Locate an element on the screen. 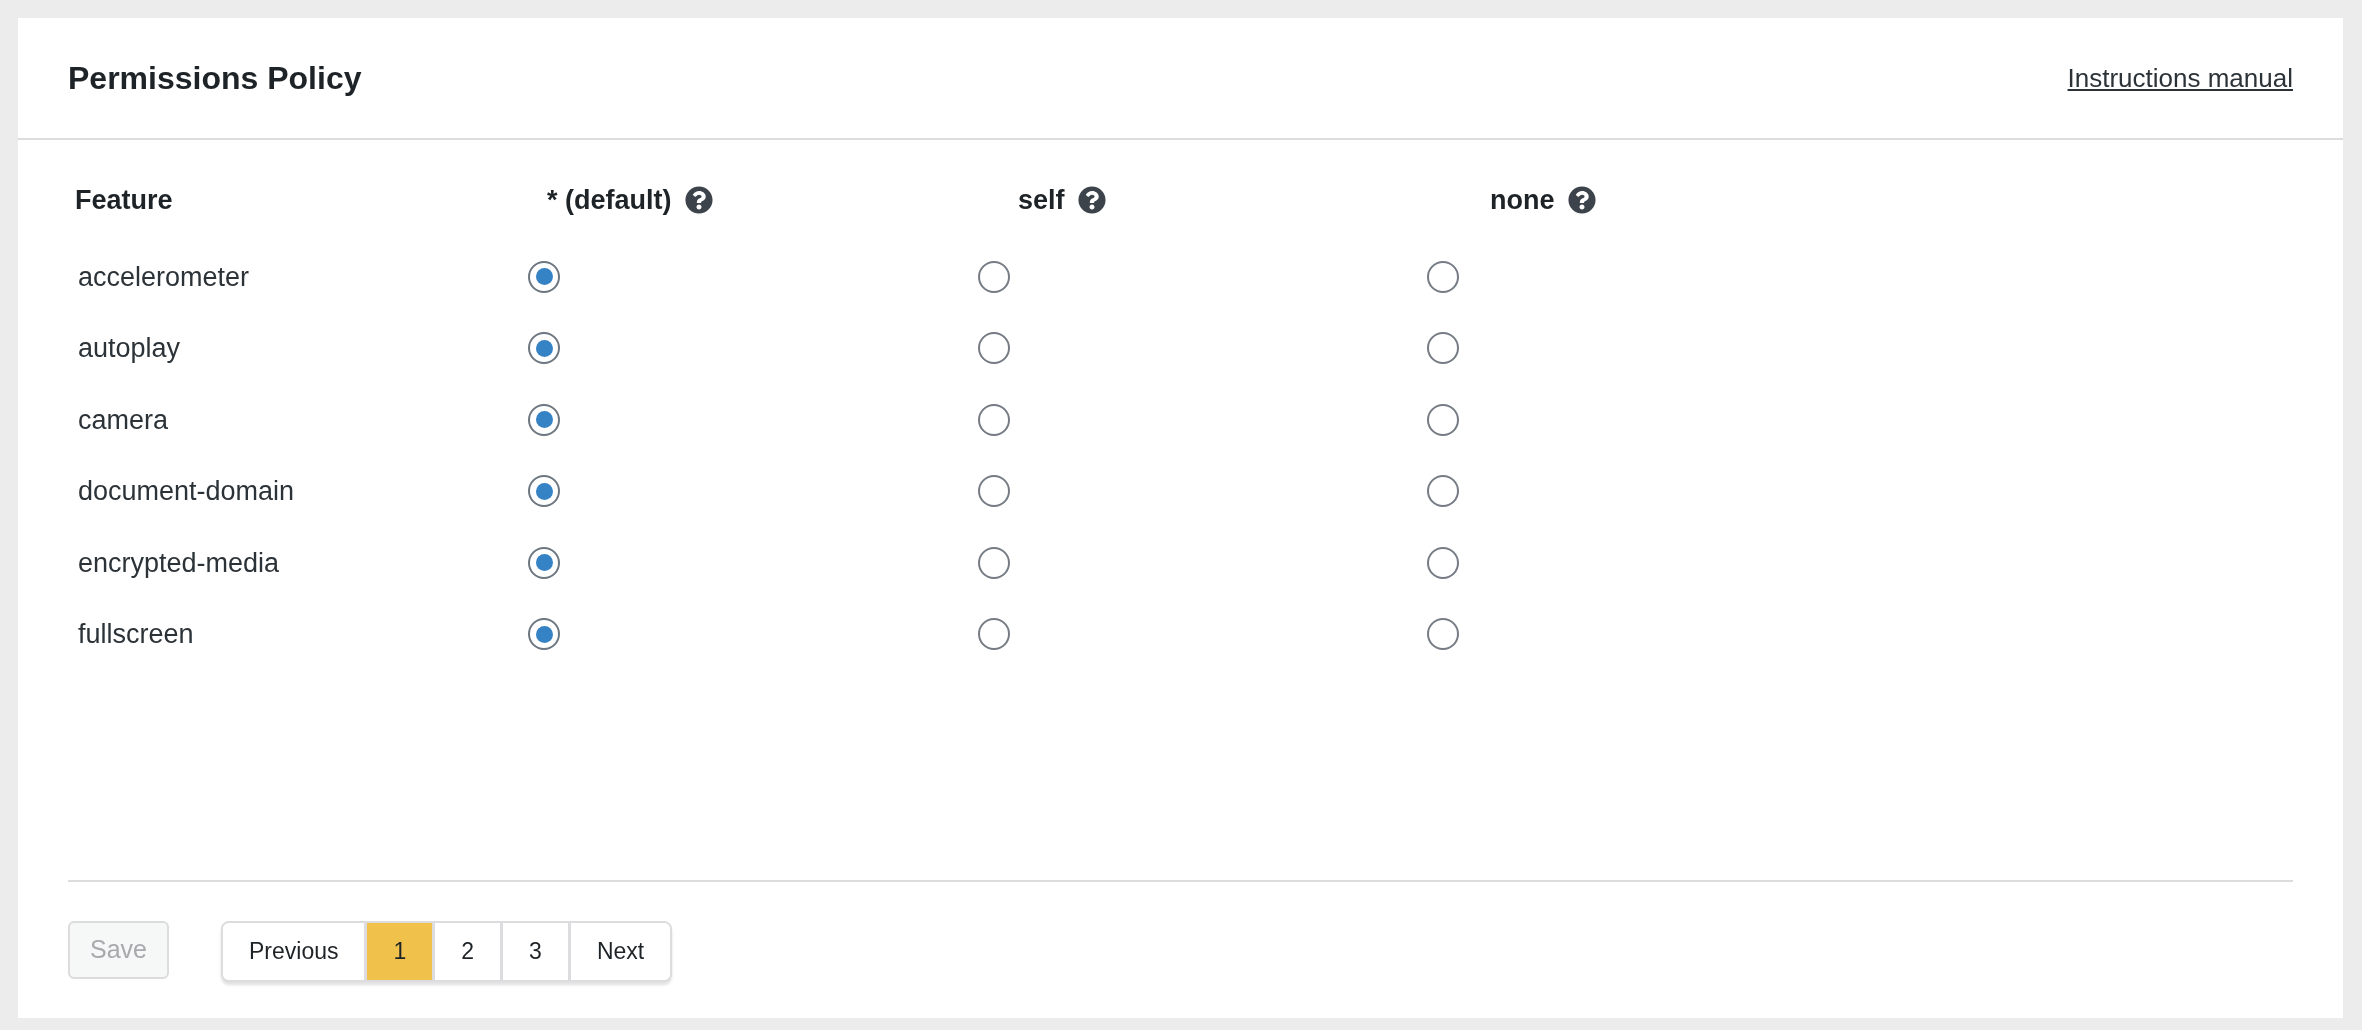 This screenshot has width=2362, height=1030. feature-name: autoplay is located at coordinates (129, 348).